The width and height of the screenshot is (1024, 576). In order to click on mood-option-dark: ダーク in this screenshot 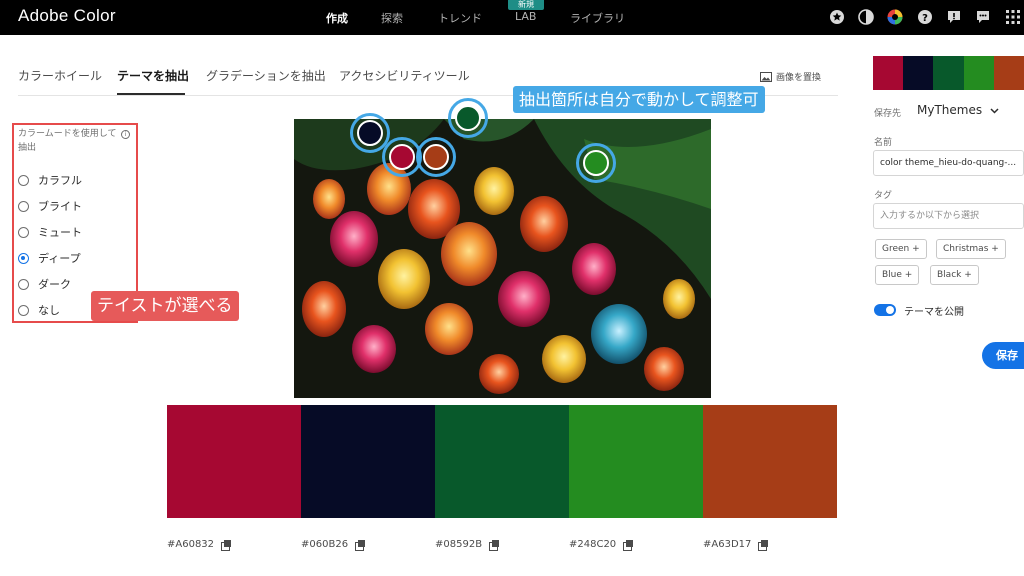, I will do `click(44, 284)`.